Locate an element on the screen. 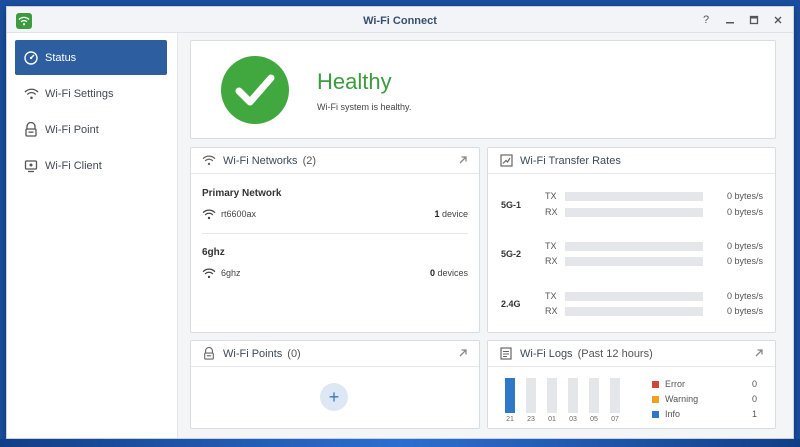 Image resolution: width=800 pixels, height=447 pixels. add-wifi-point-button: + is located at coordinates (334, 397).